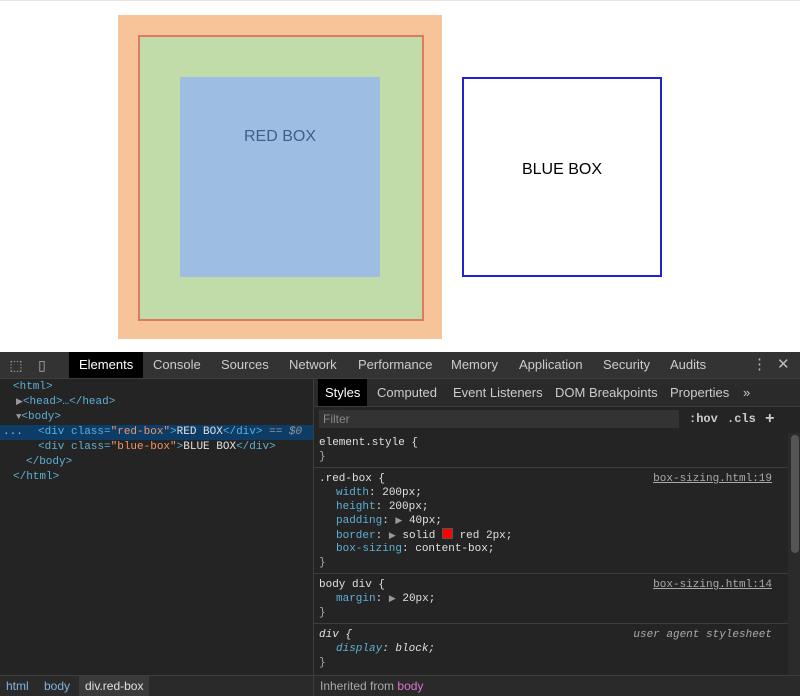 The width and height of the screenshot is (800, 696). I want to click on red-box: RED BOX, so click(280, 177).